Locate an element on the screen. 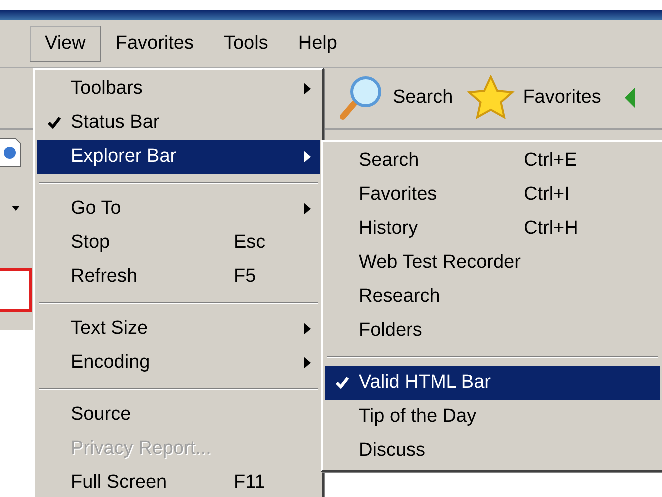  caret-icon is located at coordinates (16, 208).